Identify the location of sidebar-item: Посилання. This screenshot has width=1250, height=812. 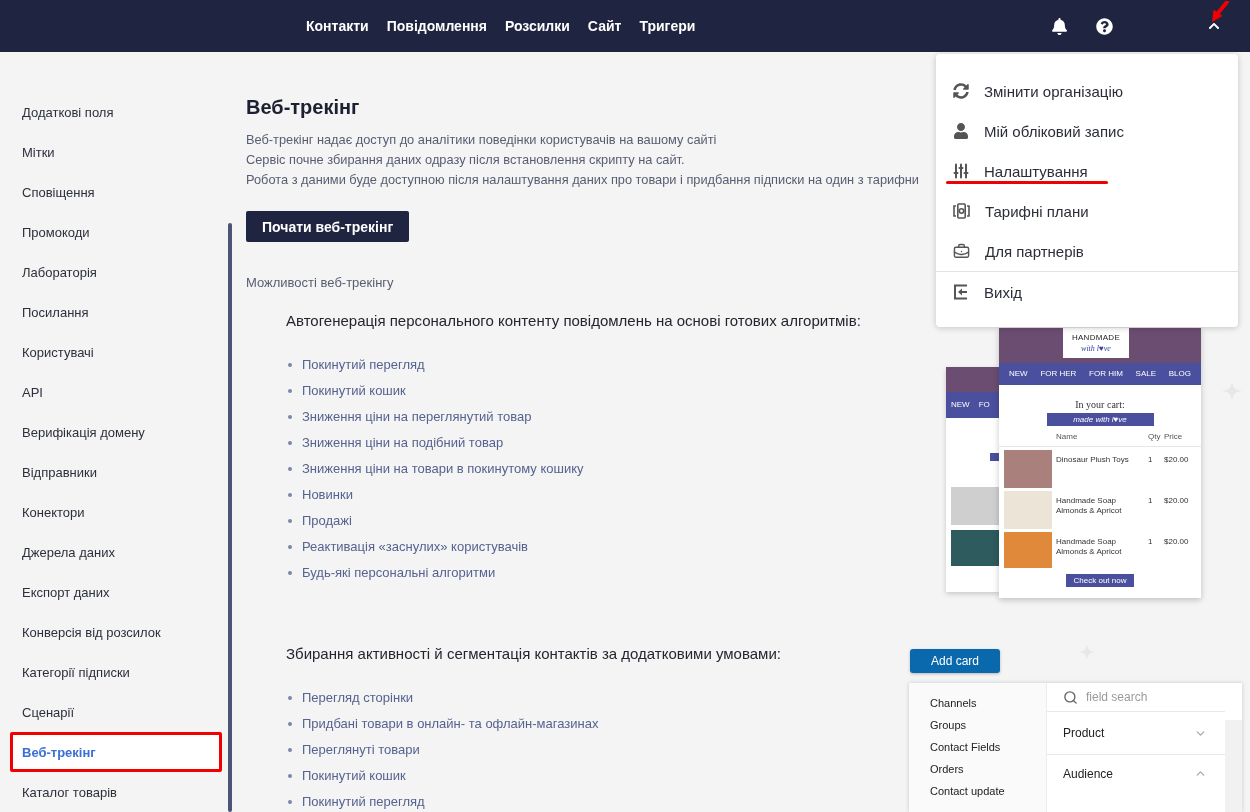
(116, 312).